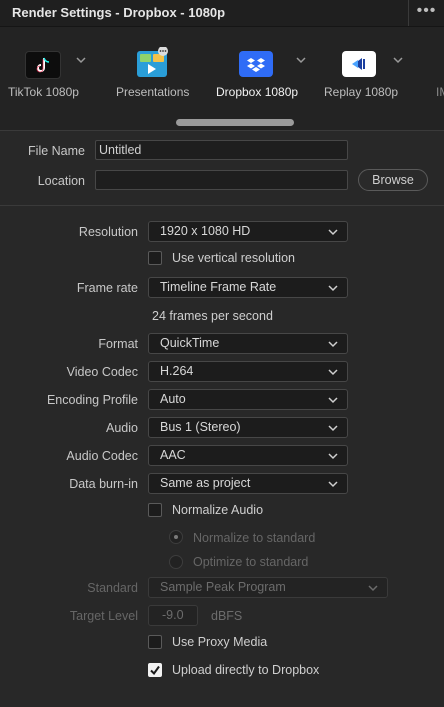 Image resolution: width=444 pixels, height=707 pixels. I want to click on target-level-input: -9.0, so click(173, 615).